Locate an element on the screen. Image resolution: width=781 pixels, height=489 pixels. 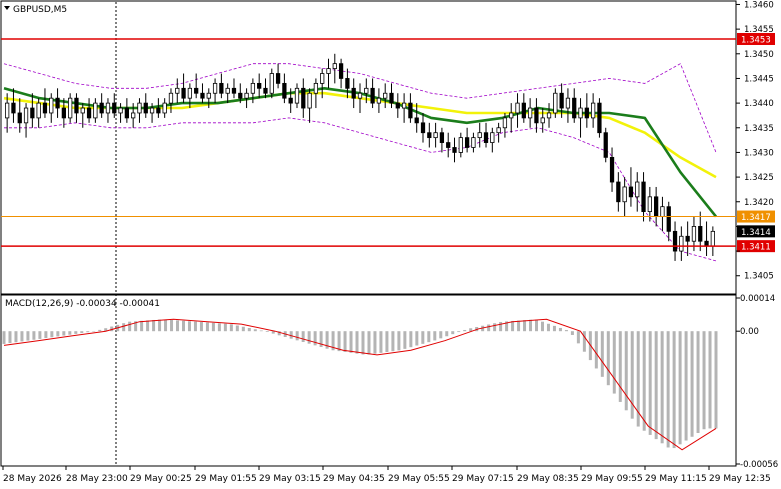
y-tick-label: 1.3460 is located at coordinates (759, 5).